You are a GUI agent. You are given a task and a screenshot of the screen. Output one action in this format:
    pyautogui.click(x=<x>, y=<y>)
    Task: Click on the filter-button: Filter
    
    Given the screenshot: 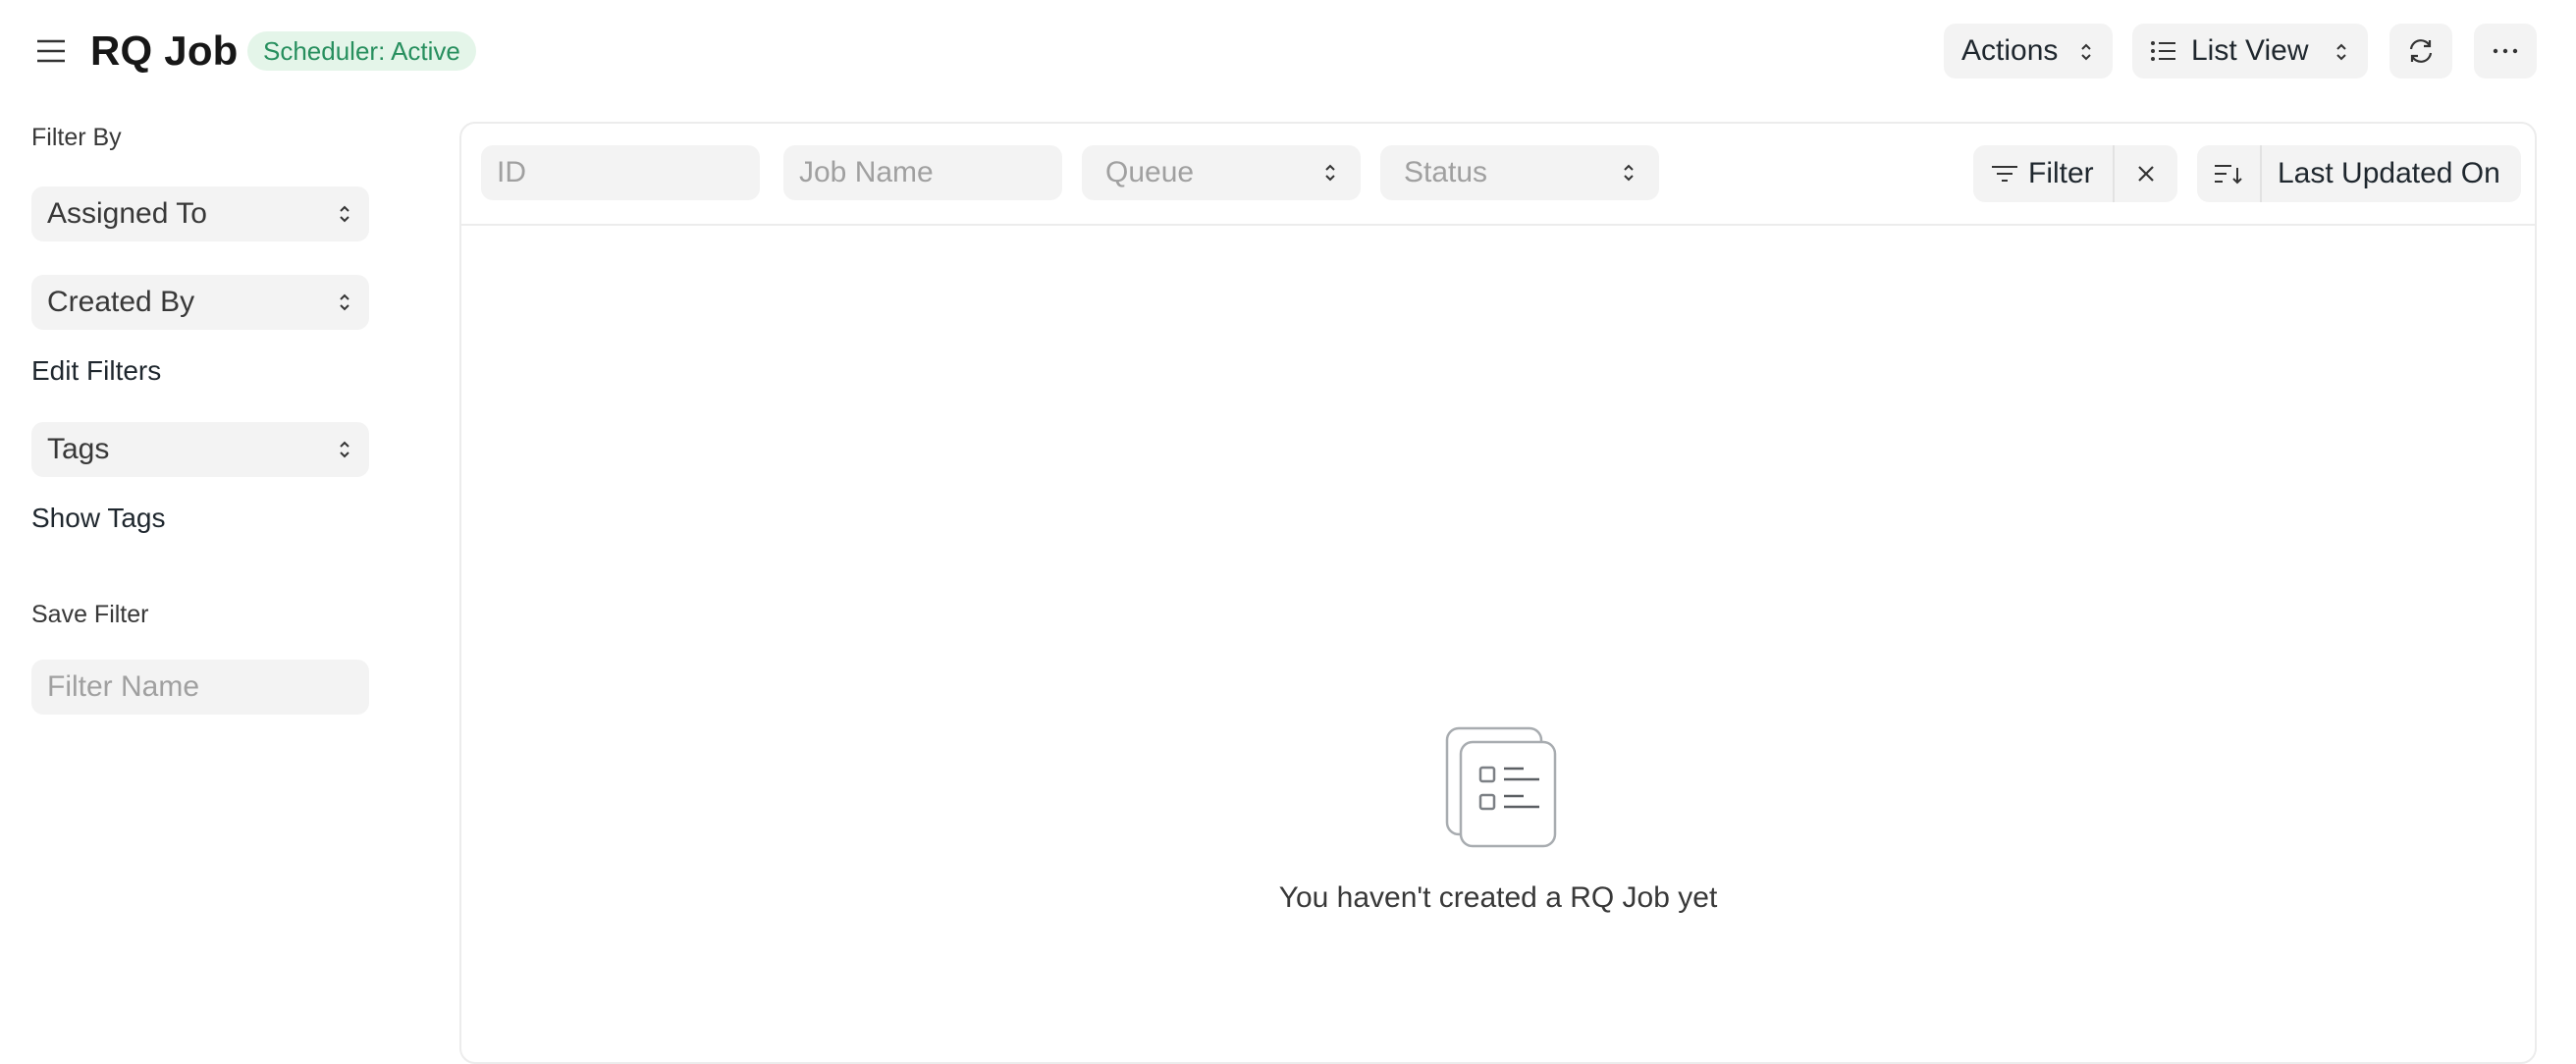 What is the action you would take?
    pyautogui.click(x=2044, y=173)
    